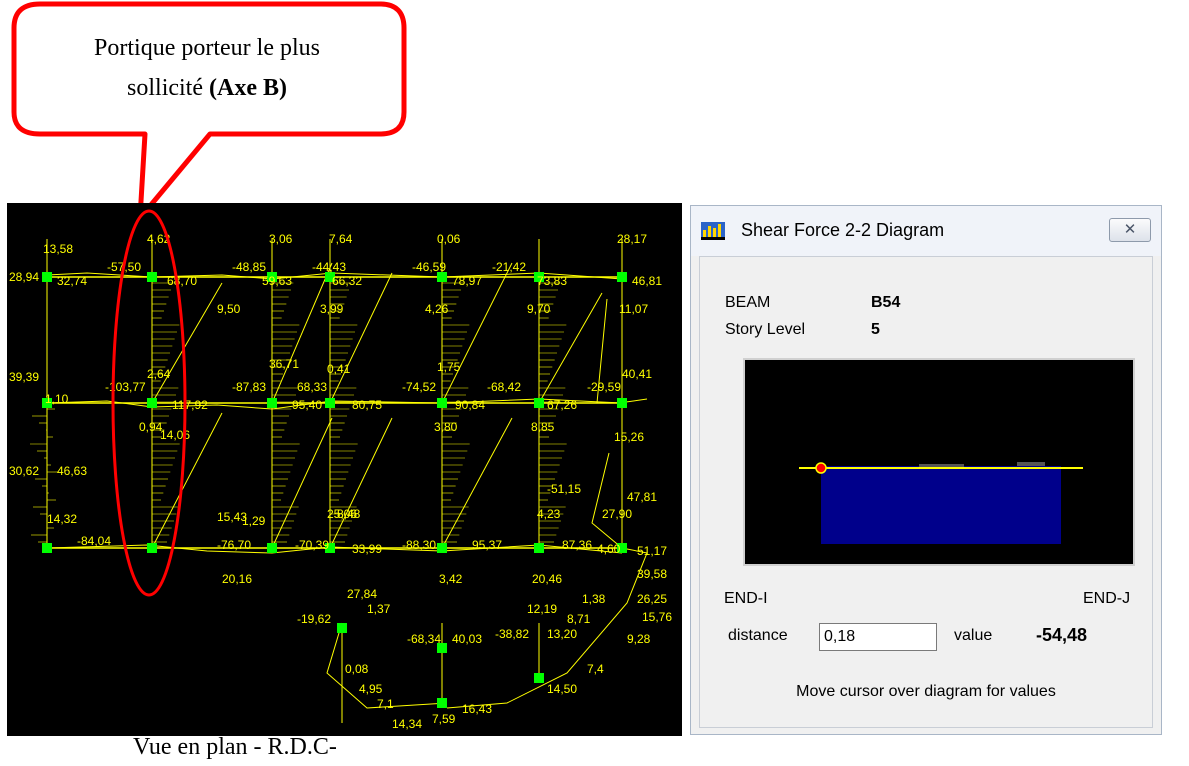 Image resolution: width=1189 pixels, height=766 pixels. I want to click on plan-value-label: 78,97, so click(467, 281).